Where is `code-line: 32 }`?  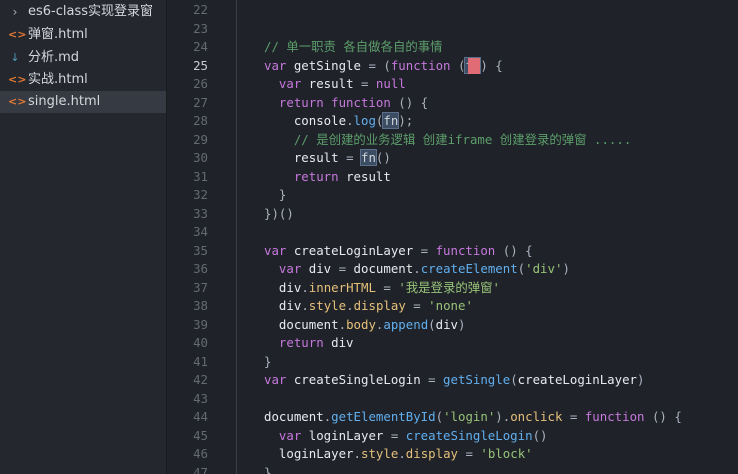 code-line: 32 } is located at coordinates (452, 195).